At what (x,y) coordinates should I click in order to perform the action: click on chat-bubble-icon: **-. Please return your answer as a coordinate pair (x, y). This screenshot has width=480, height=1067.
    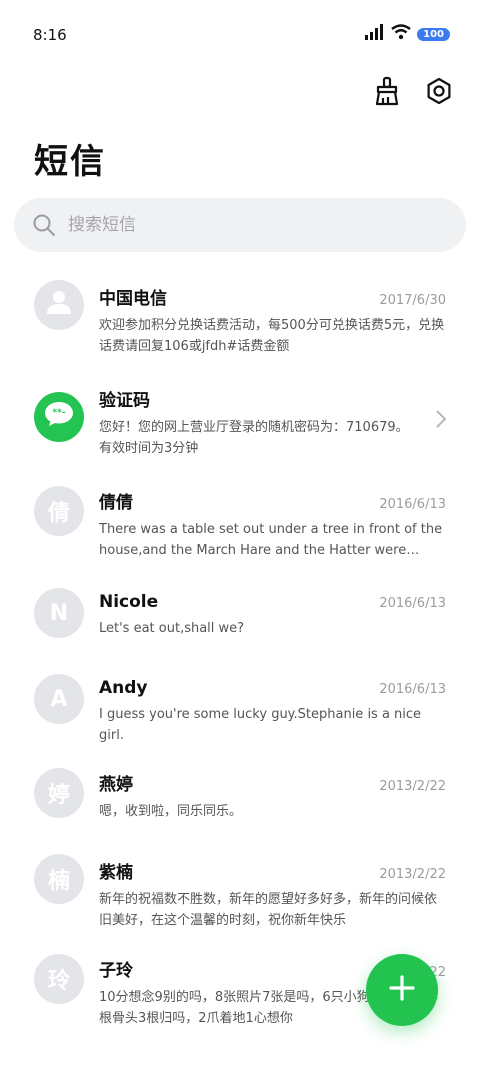
    Looking at the image, I should click on (59, 417).